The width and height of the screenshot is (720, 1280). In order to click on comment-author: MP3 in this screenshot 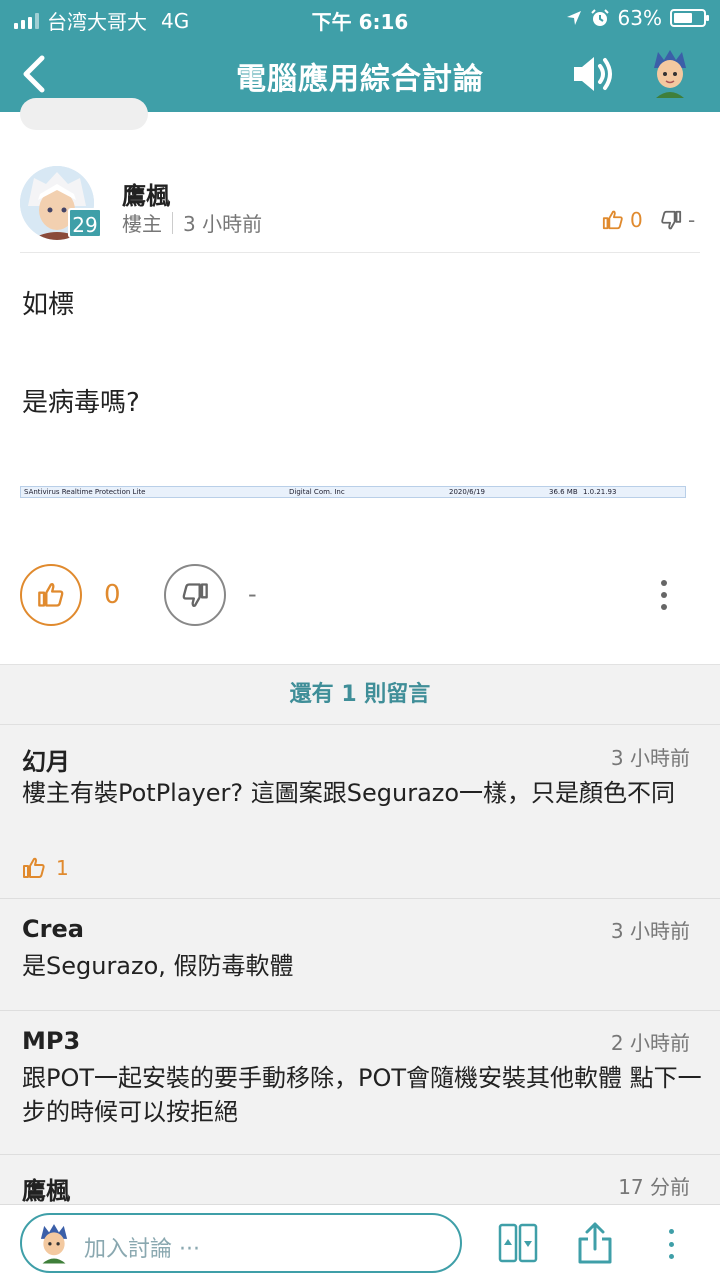, I will do `click(51, 1041)`.